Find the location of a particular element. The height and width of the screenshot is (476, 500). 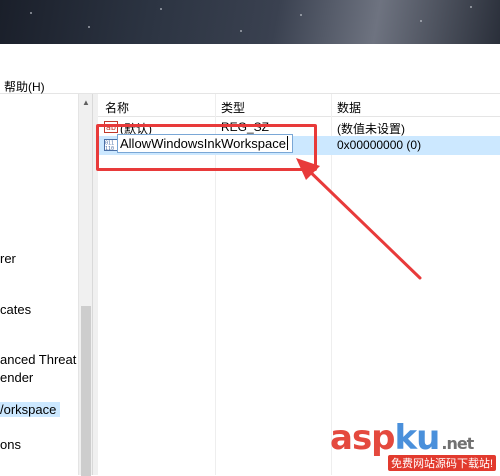

scrollbar-thumb is located at coordinates (86, 391).